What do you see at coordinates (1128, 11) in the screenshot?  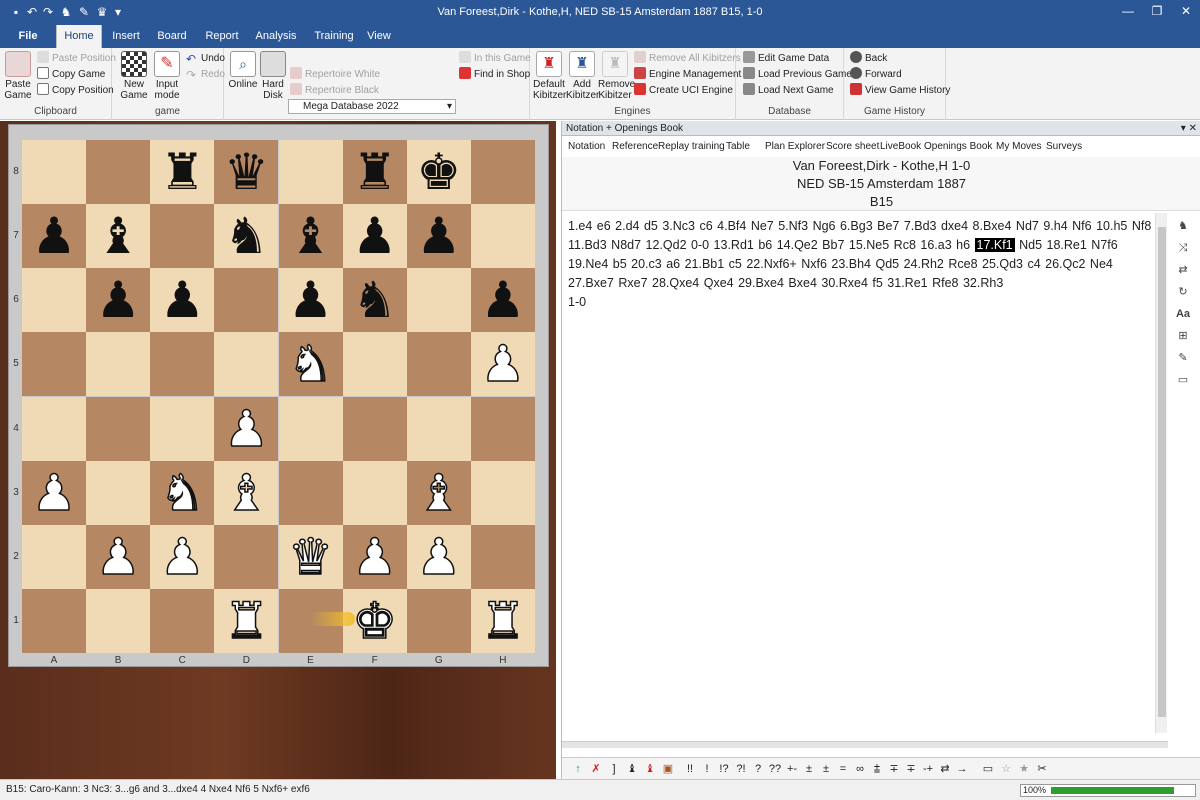 I see `minimize-button: —` at bounding box center [1128, 11].